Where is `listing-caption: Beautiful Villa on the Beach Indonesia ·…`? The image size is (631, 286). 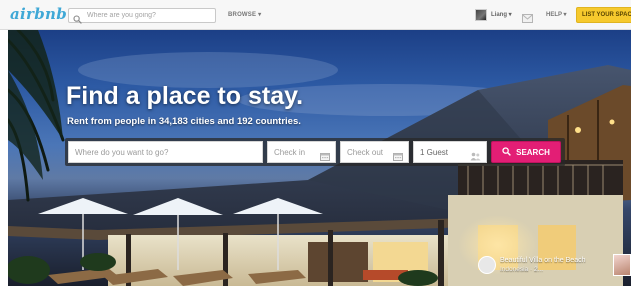
listing-caption: Beautiful Villa on the Beach Indonesia ·… is located at coordinates (553, 267).